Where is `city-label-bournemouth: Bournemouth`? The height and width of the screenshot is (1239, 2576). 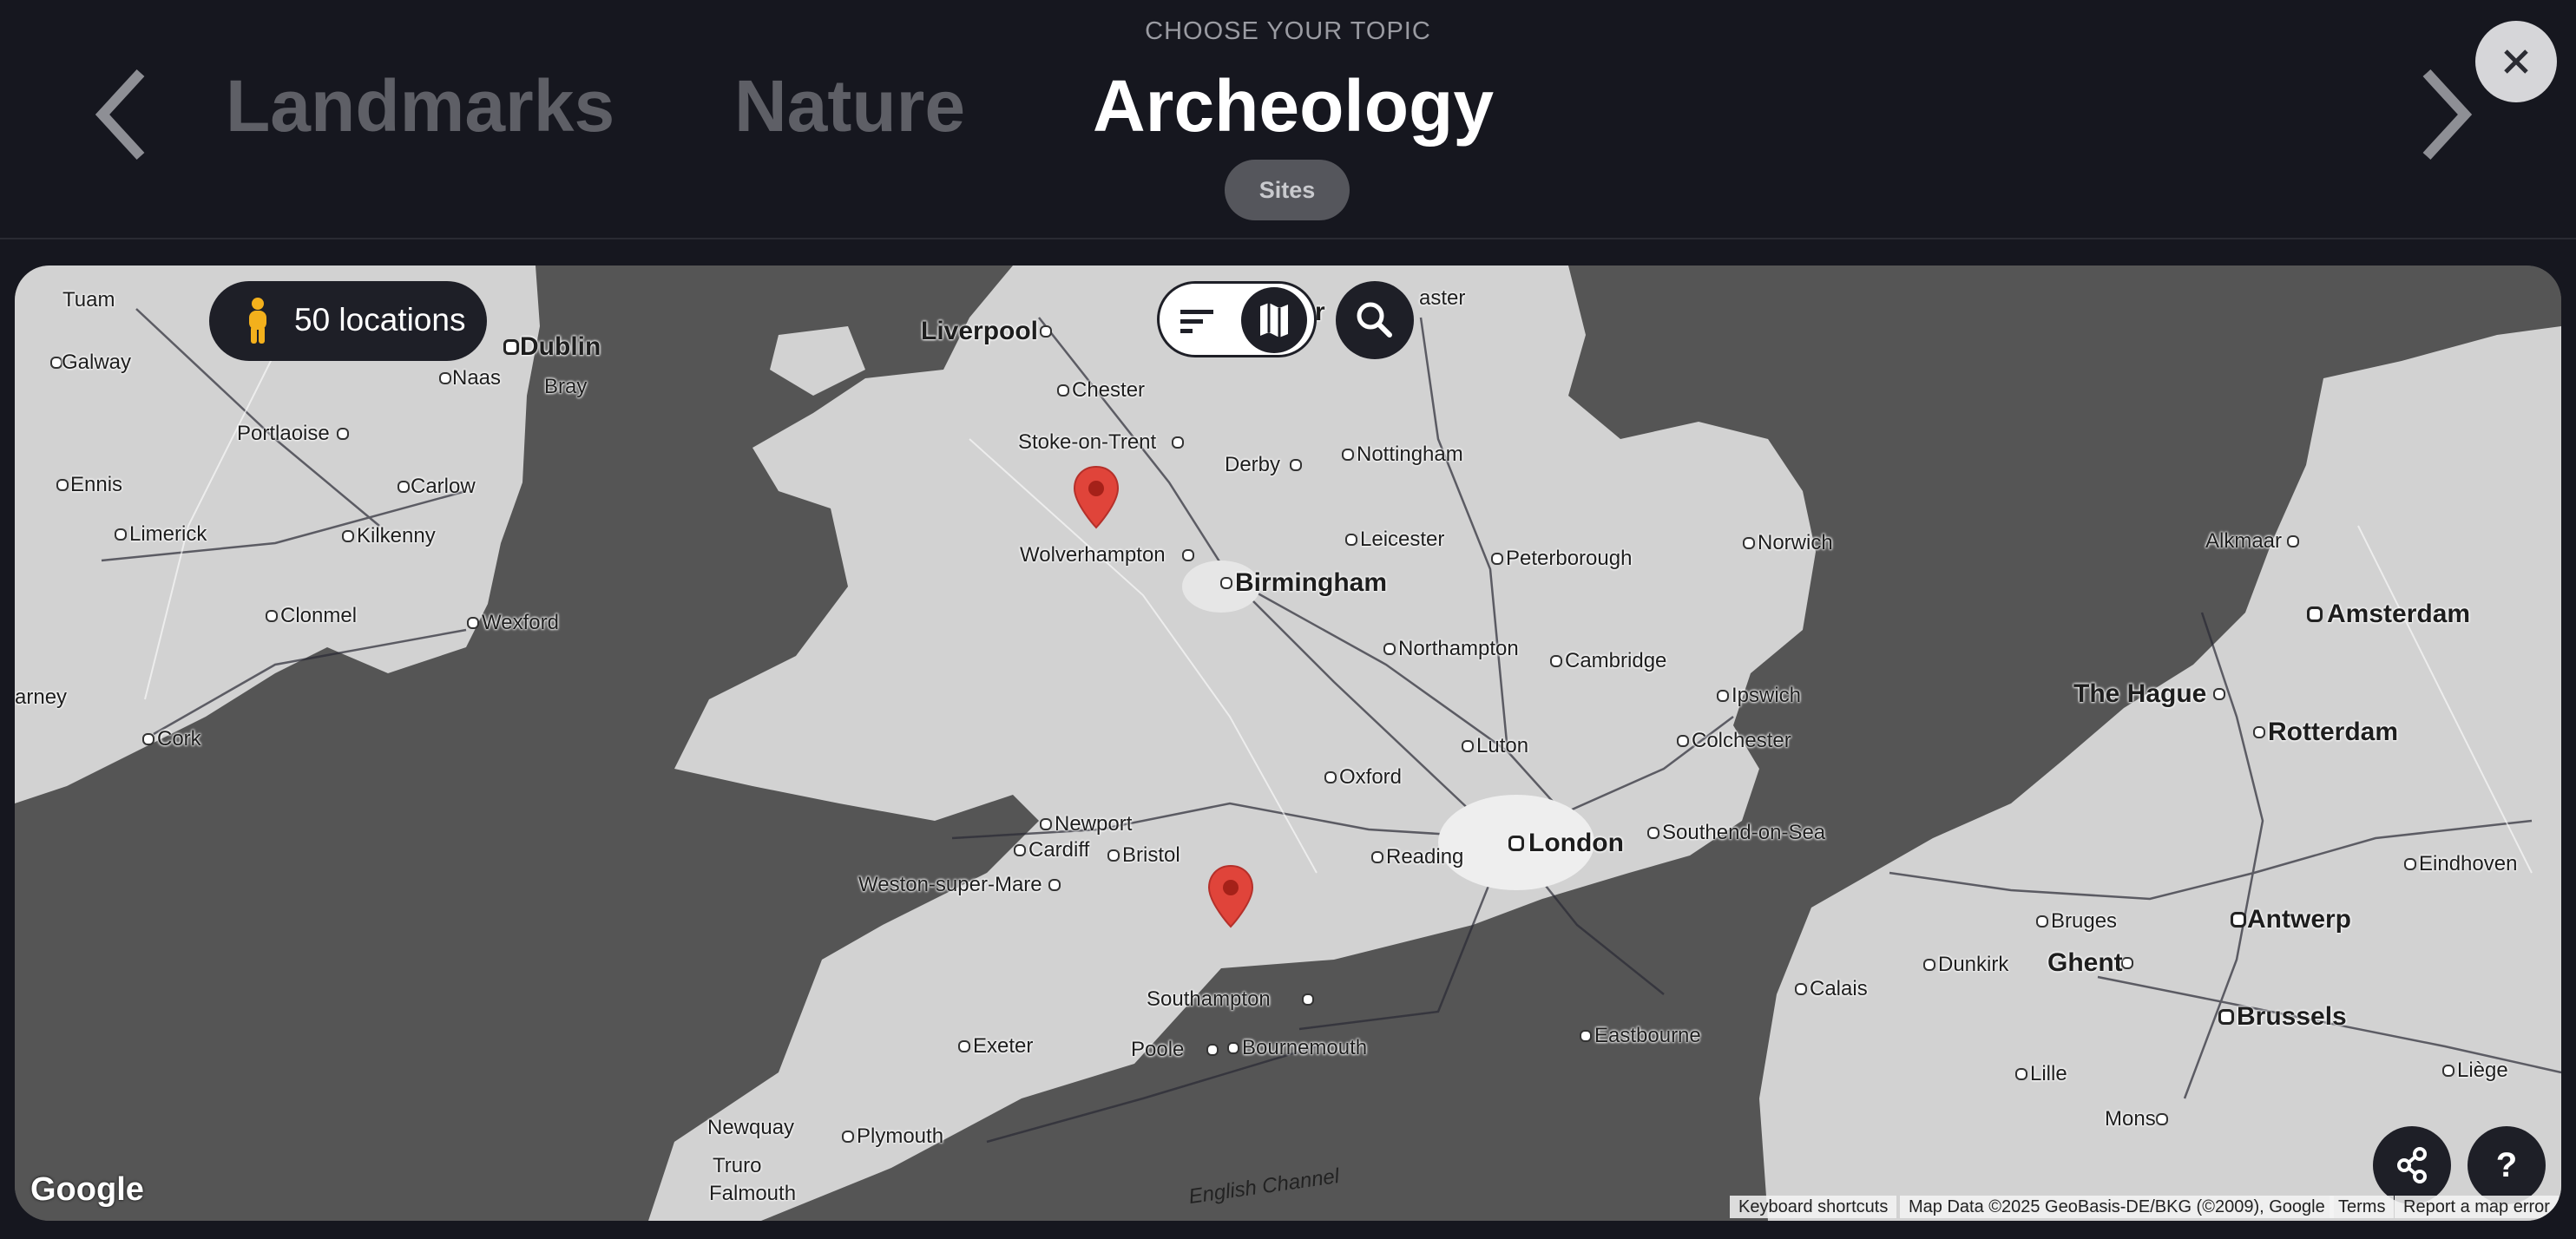 city-label-bournemouth: Bournemouth is located at coordinates (1305, 1047).